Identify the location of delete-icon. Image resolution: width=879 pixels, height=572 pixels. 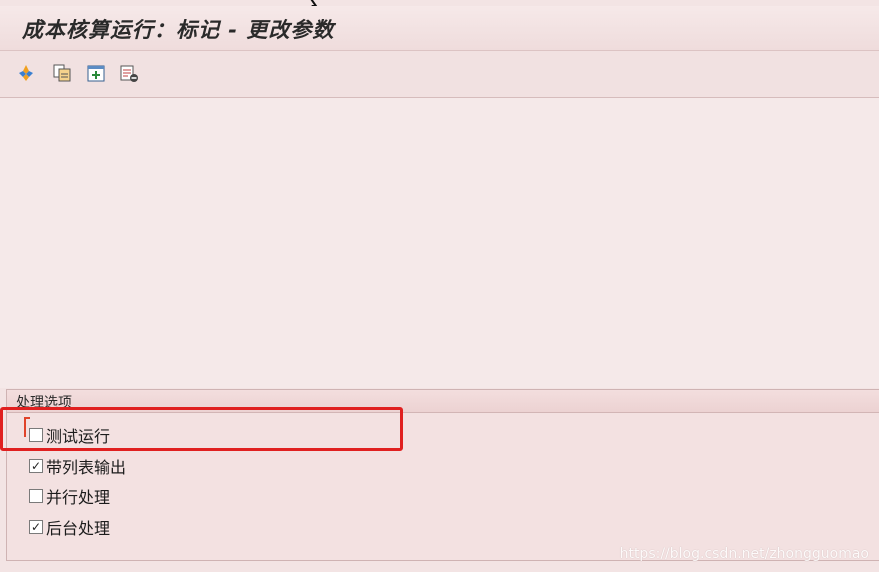
(129, 73).